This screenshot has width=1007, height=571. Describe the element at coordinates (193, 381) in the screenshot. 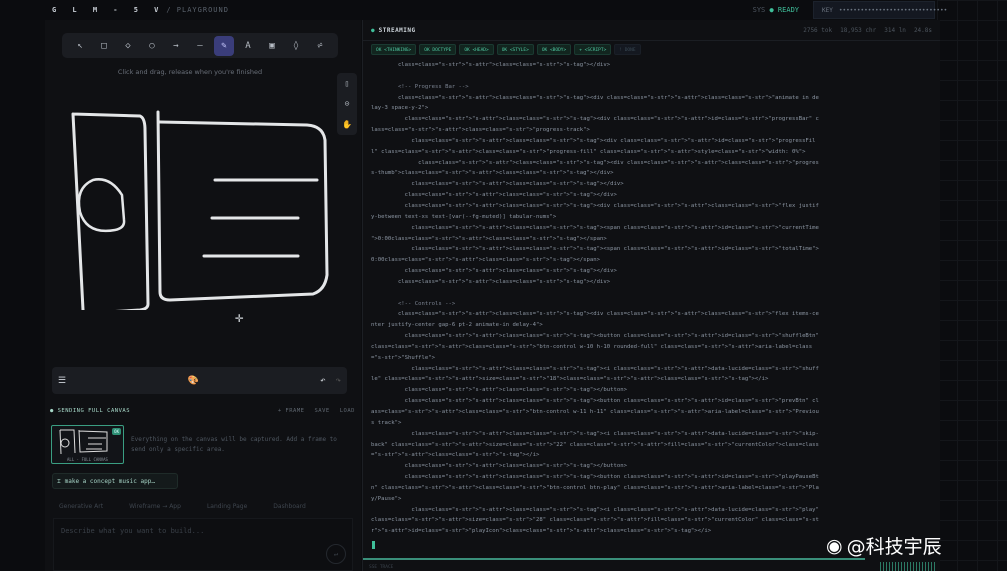

I see `palette-icon: 🎨` at that location.